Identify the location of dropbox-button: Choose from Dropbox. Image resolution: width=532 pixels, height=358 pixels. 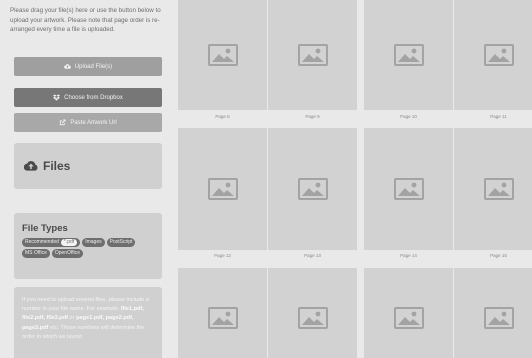
(88, 97).